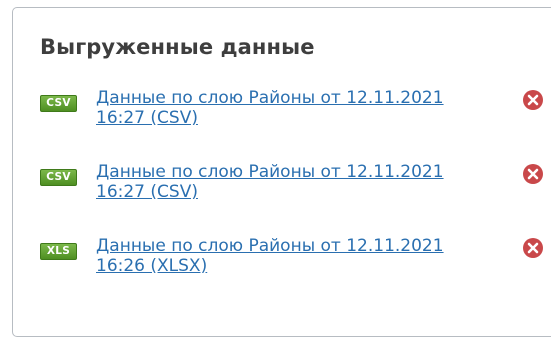 This screenshot has width=551, height=337. What do you see at coordinates (177, 47) in the screenshot?
I see `panel-title: Выгруженные данные` at bounding box center [177, 47].